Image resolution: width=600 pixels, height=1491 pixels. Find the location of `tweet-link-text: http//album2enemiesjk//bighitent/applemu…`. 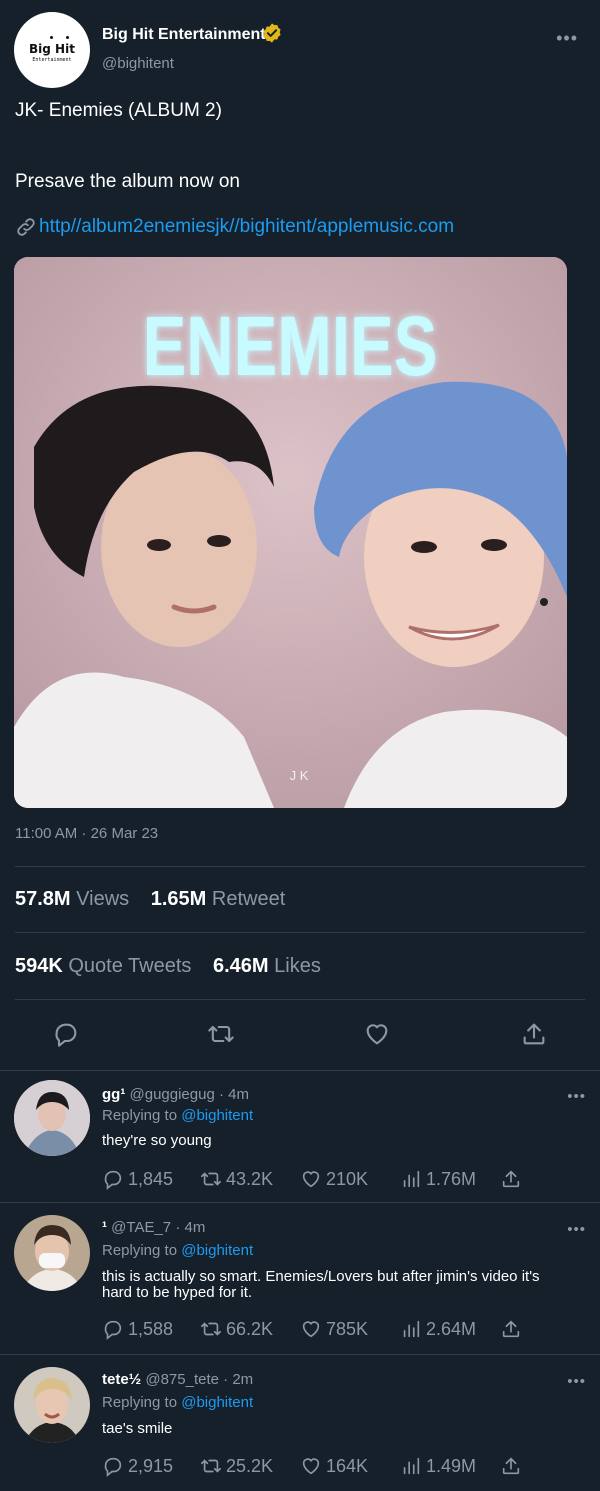

tweet-link-text: http//album2enemiesjk//bighitent/applemu… is located at coordinates (246, 226).